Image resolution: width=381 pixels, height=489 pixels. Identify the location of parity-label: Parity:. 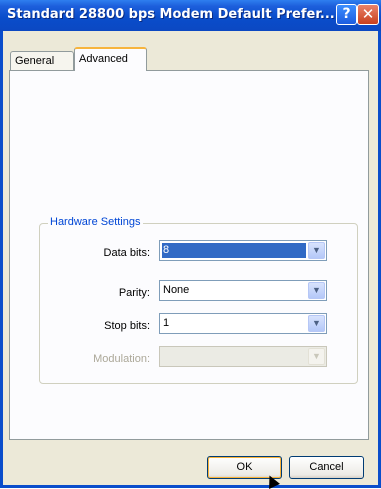
(134, 293).